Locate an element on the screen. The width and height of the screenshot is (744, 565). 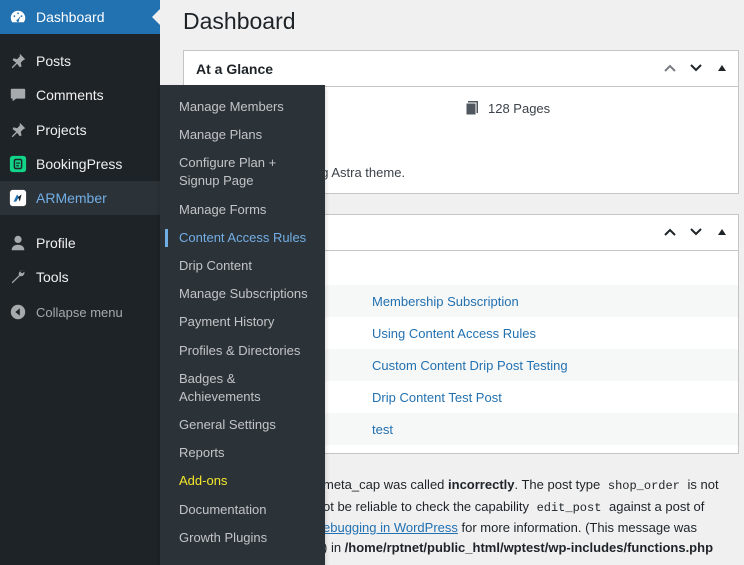
sidebar-item-comments: Comments is located at coordinates (80, 95).